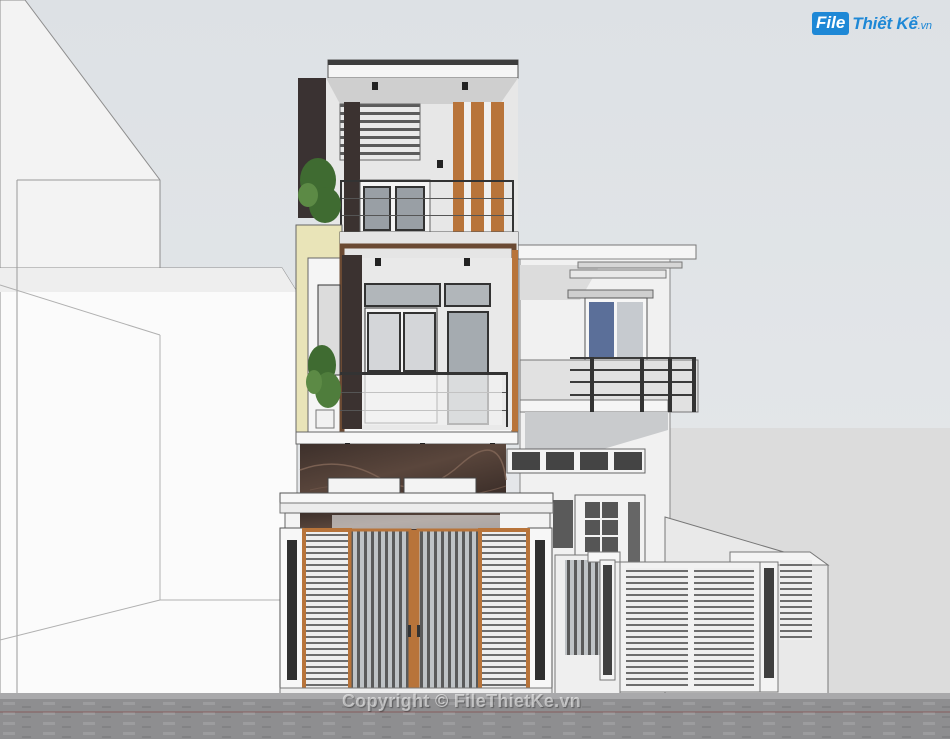 The width and height of the screenshot is (950, 739). Describe the element at coordinates (885, 23) in the screenshot. I see `logo-brand-name: Thiết Kế` at that location.